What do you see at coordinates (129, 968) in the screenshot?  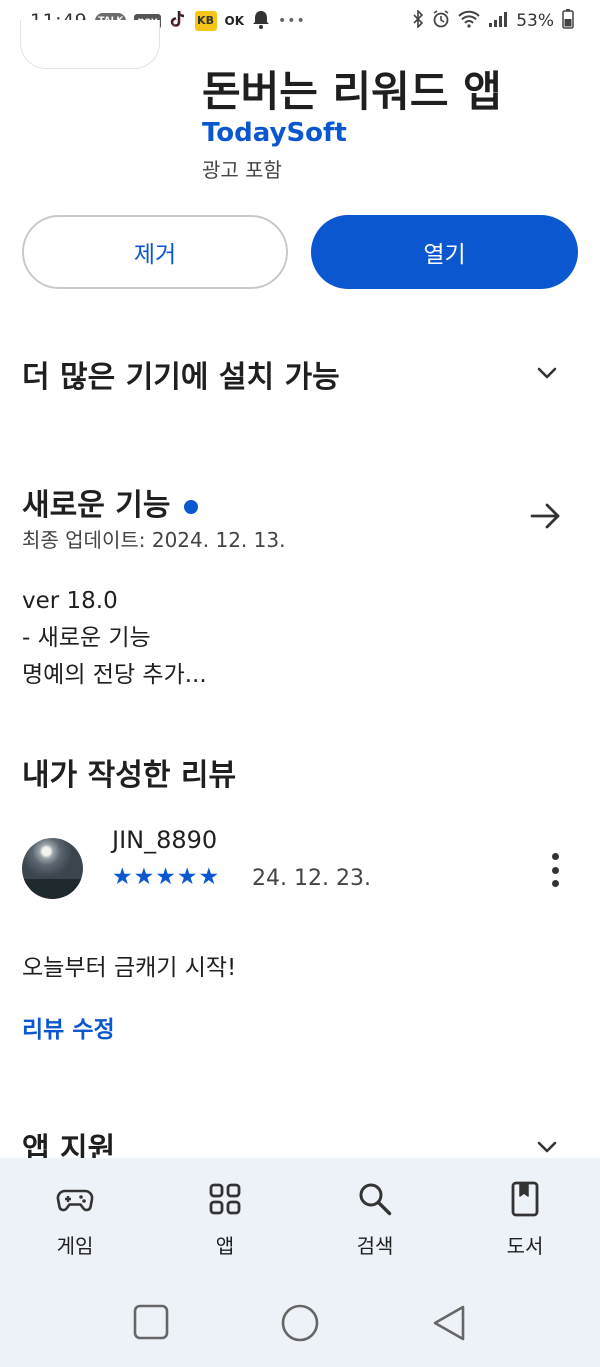 I see `review-text: 오늘부터 금캐기 시작!` at bounding box center [129, 968].